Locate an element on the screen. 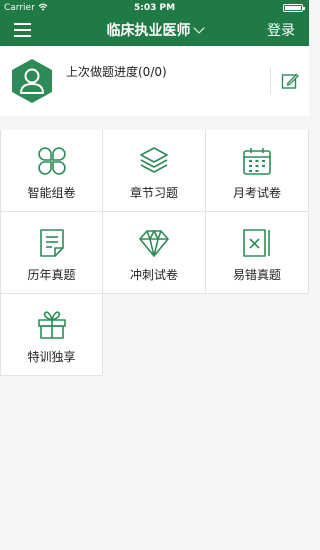 The width and height of the screenshot is (320, 550). menu-item-sprint-paper: 冲刺试卷 is located at coordinates (154, 253).